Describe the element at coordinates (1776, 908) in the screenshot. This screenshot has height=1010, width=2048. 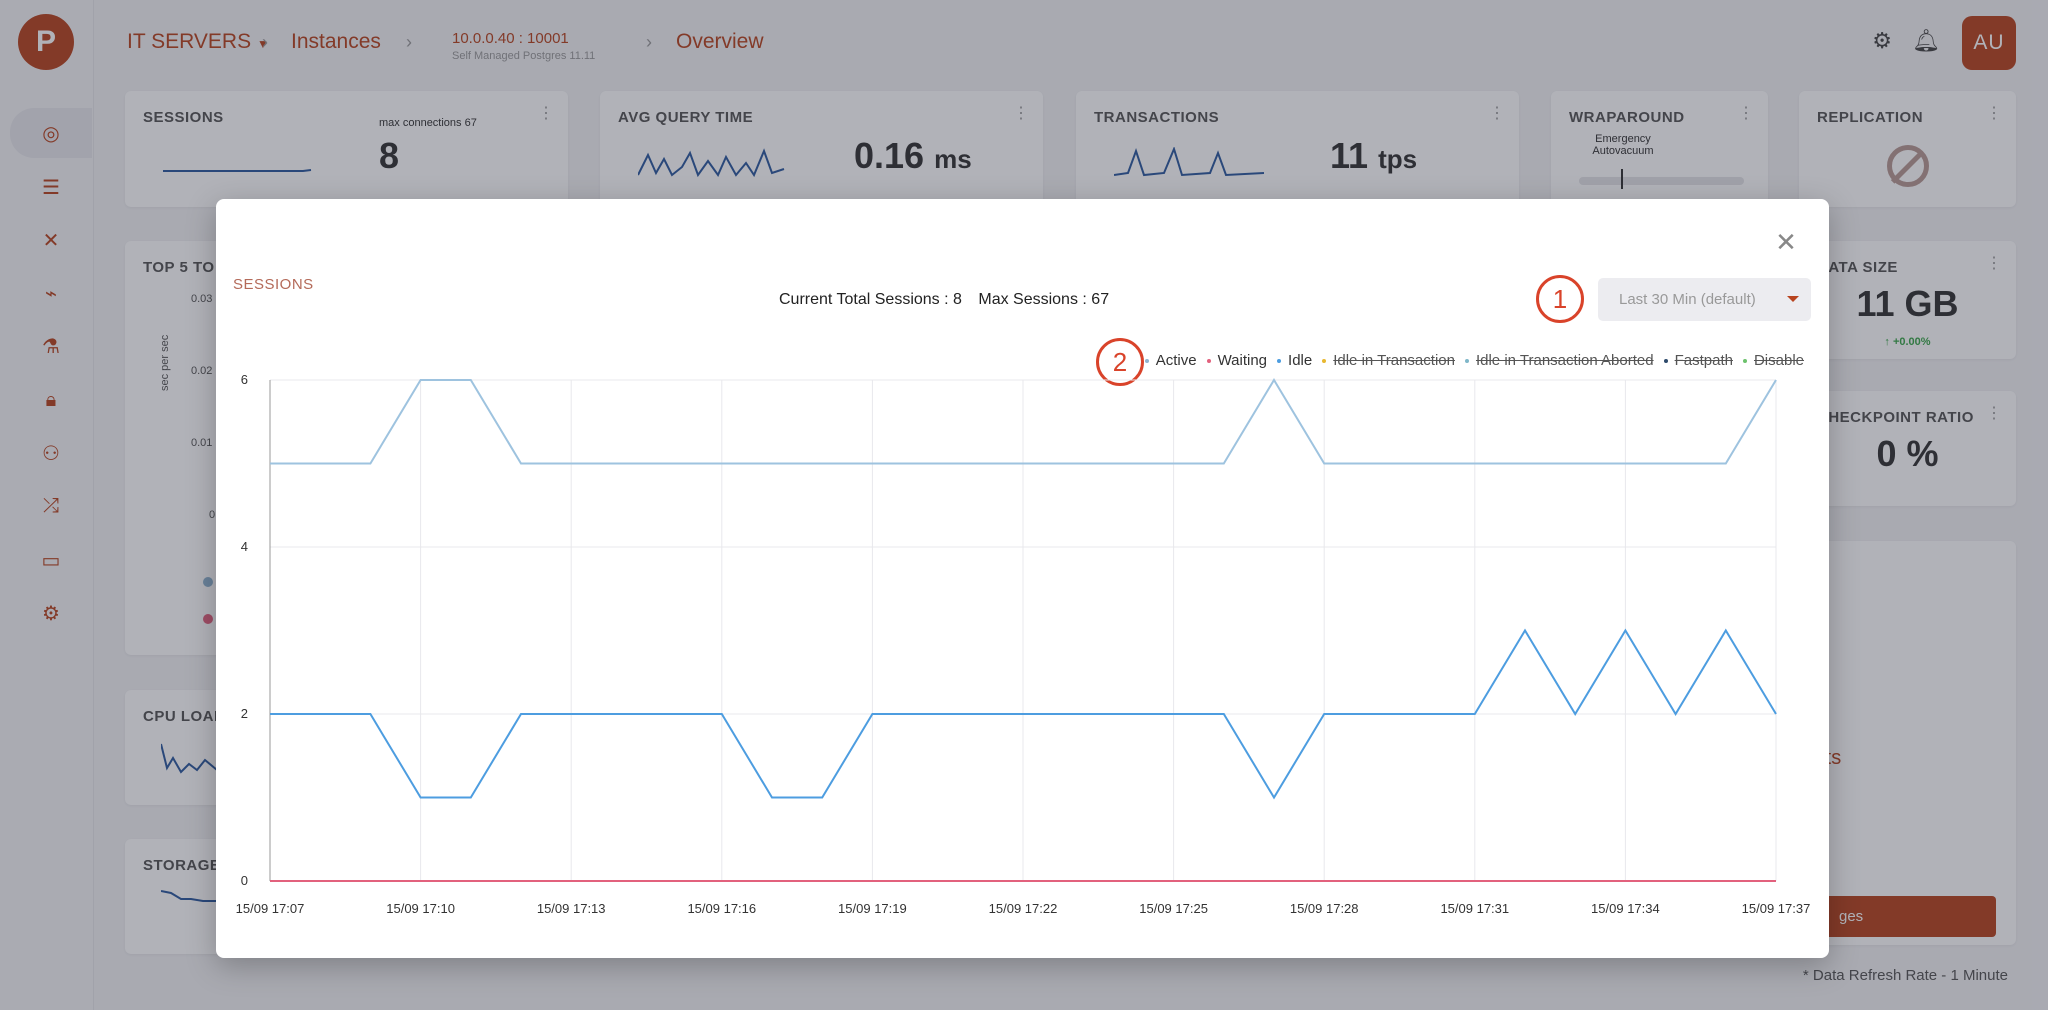
I see `x-tick-label: 15/09 17:37` at that location.